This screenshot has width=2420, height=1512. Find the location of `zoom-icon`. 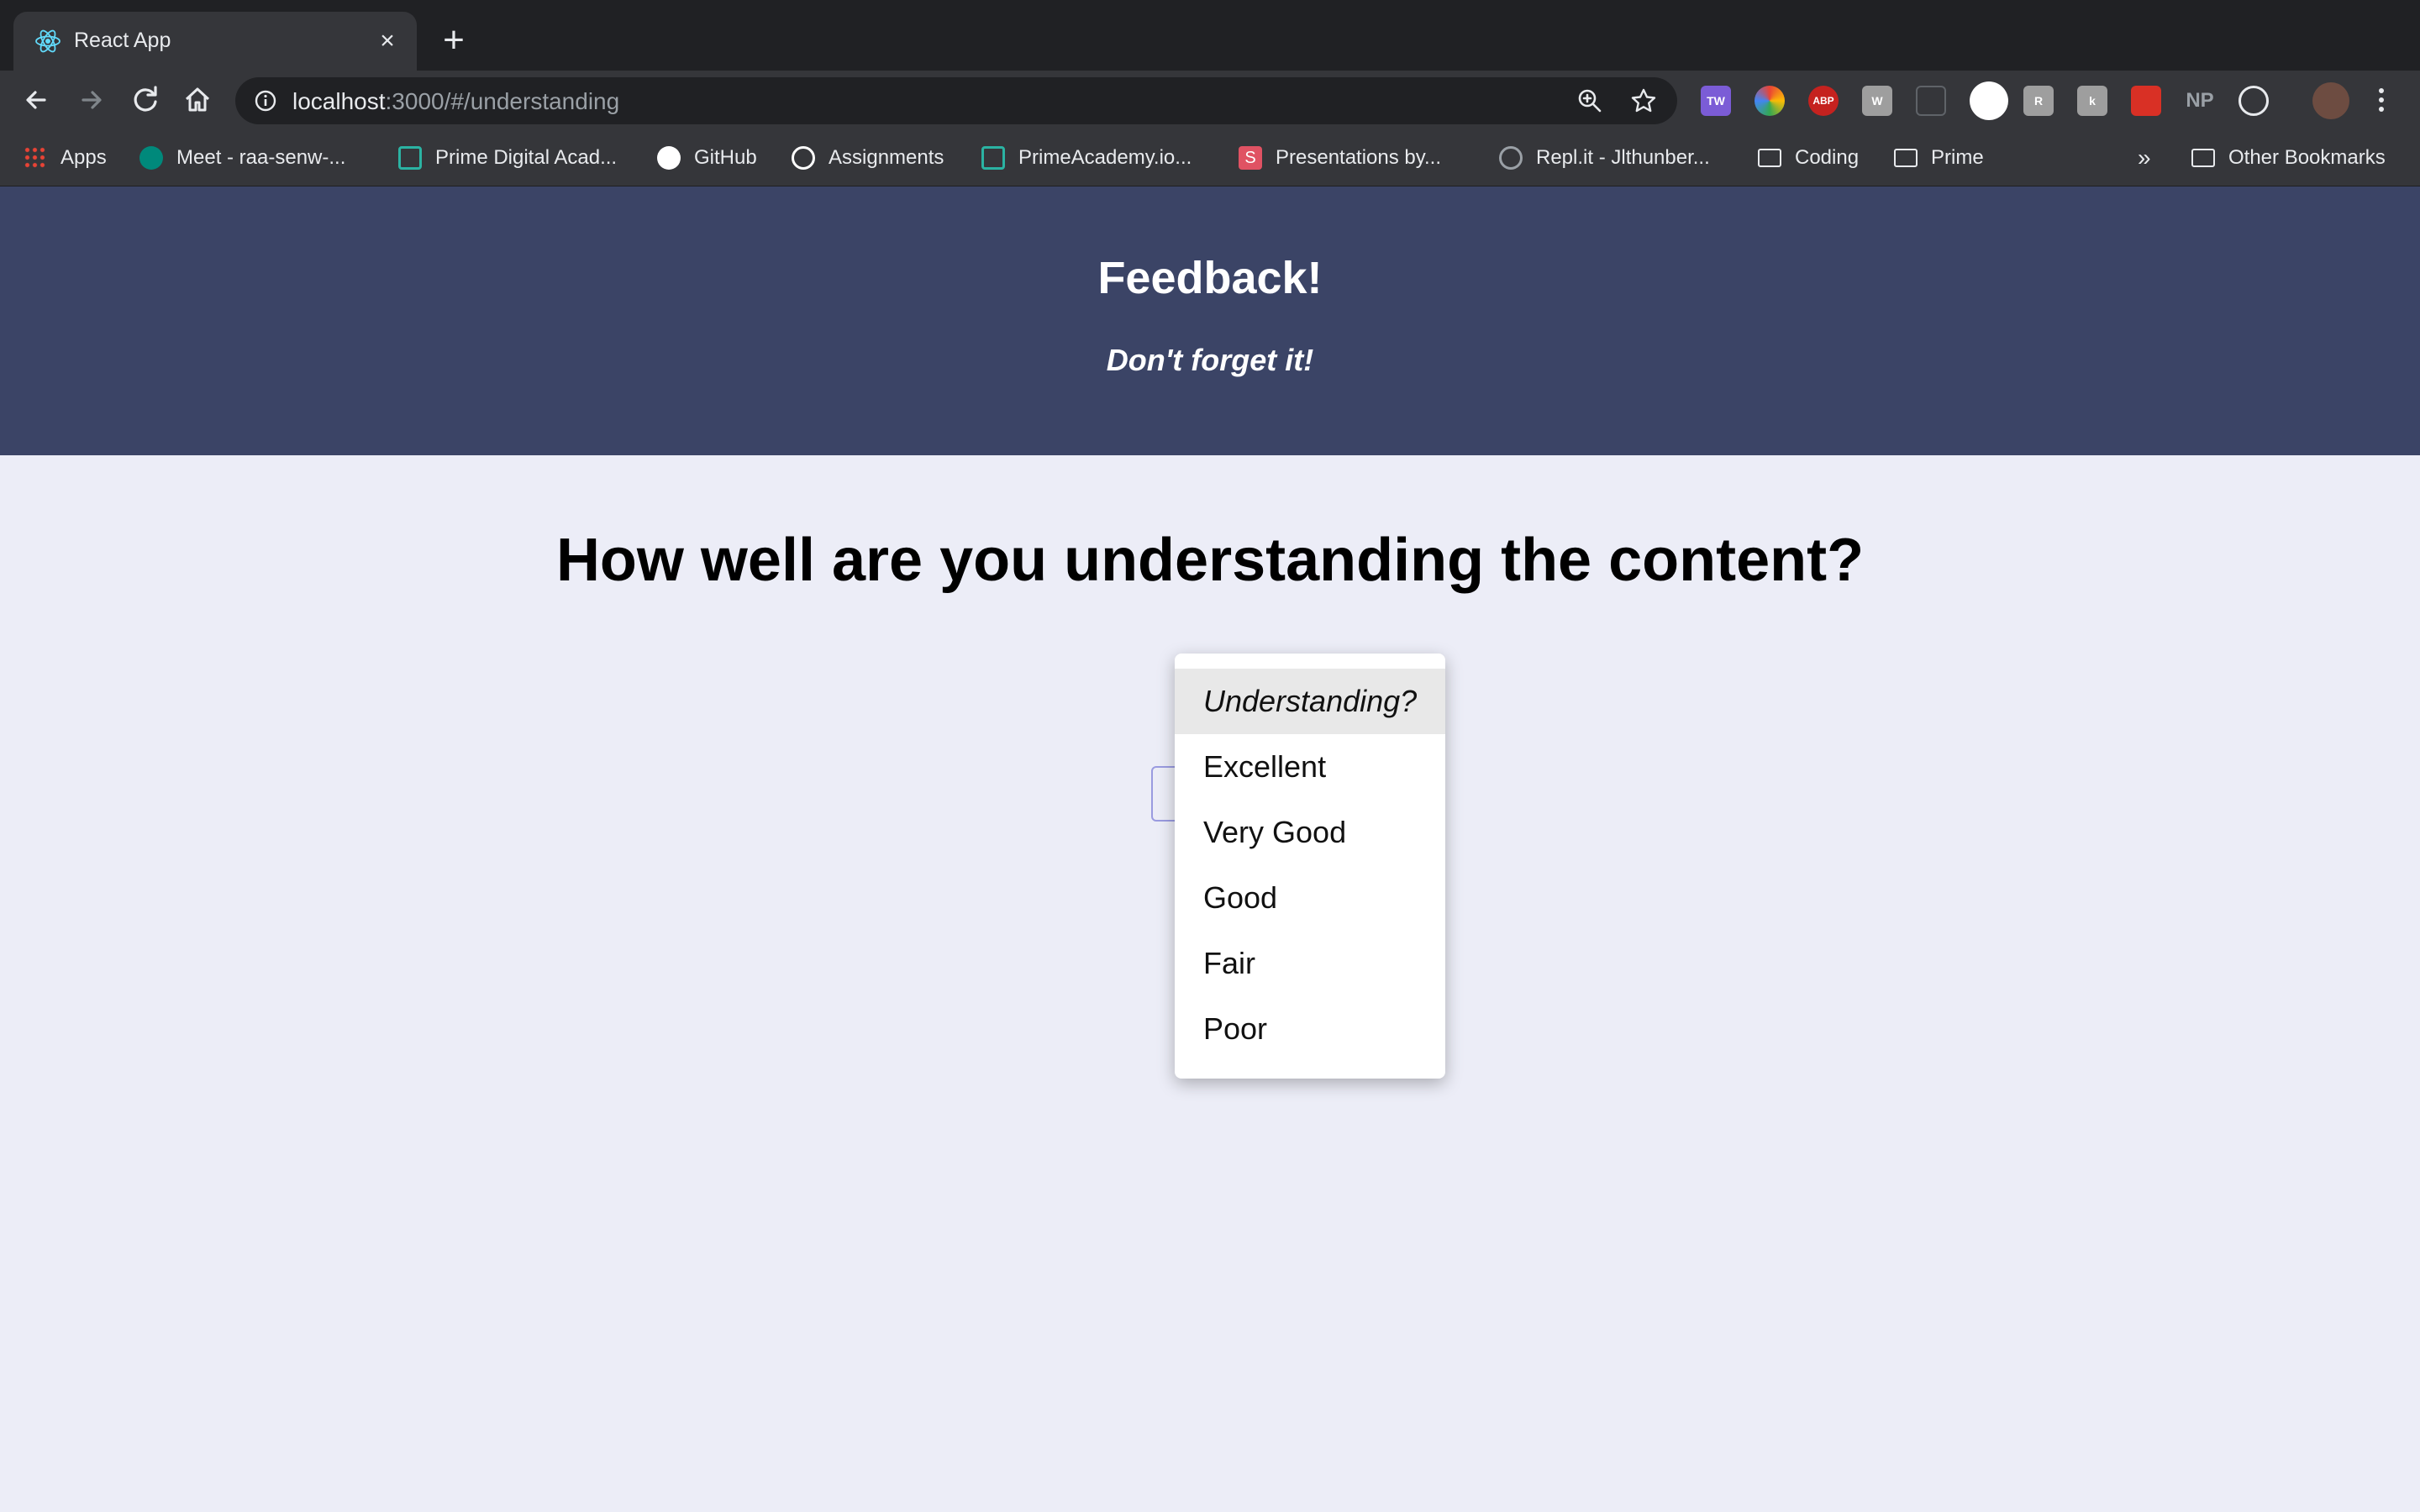

zoom-icon is located at coordinates (1589, 100).